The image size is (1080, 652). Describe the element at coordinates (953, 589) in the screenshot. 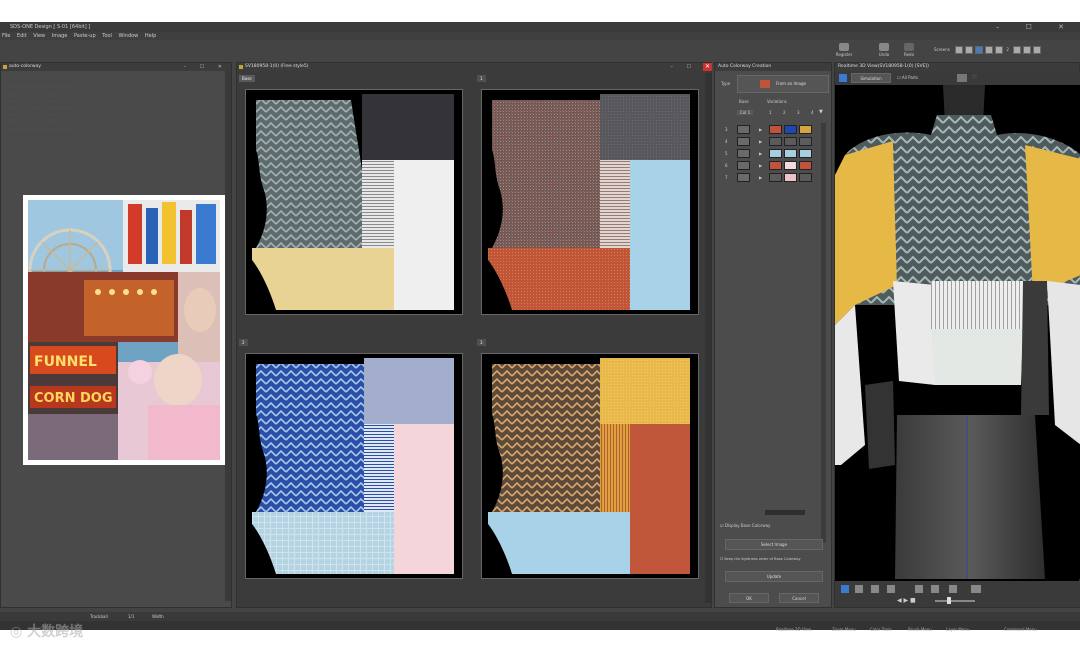

I see `stack-icon` at that location.